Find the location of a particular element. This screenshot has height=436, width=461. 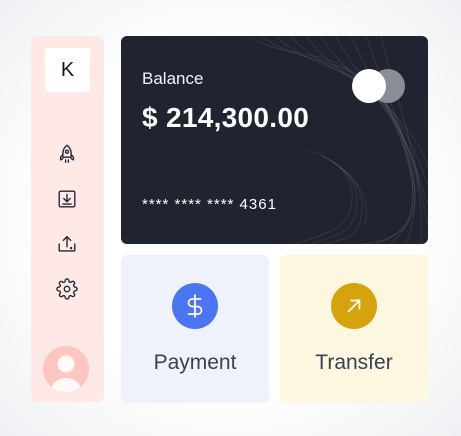

payment-icon-circle is located at coordinates (195, 306).